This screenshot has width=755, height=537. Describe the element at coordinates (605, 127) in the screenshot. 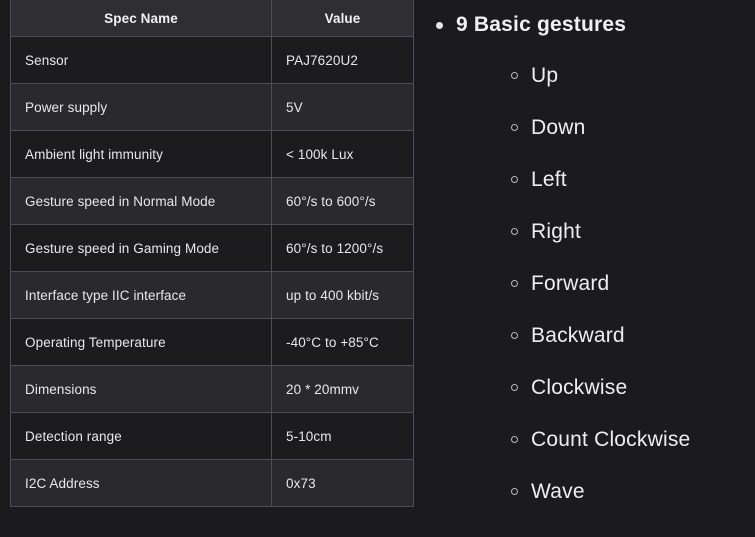

I see `list-item: Down` at that location.